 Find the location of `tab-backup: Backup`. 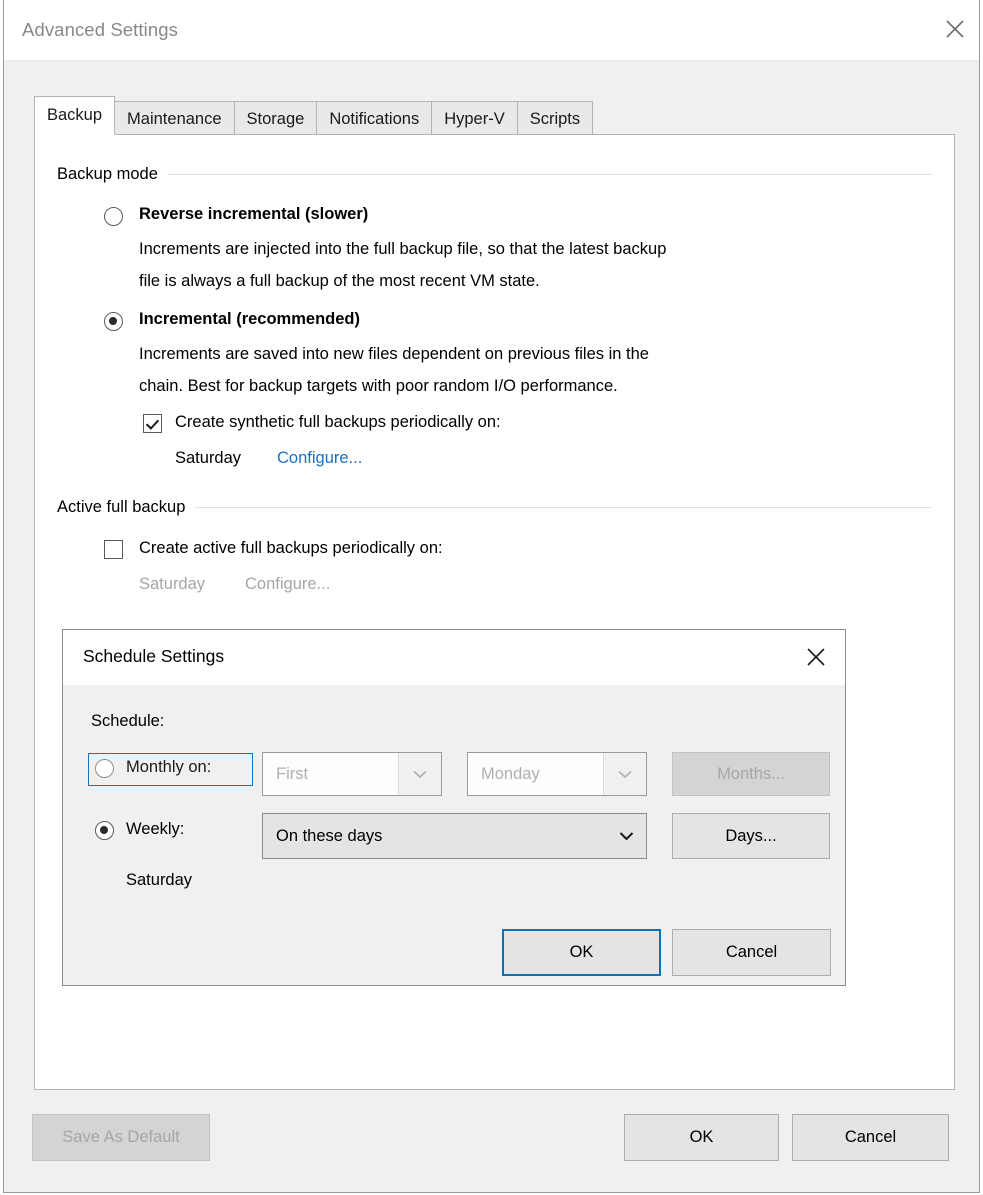

tab-backup: Backup is located at coordinates (75, 115).